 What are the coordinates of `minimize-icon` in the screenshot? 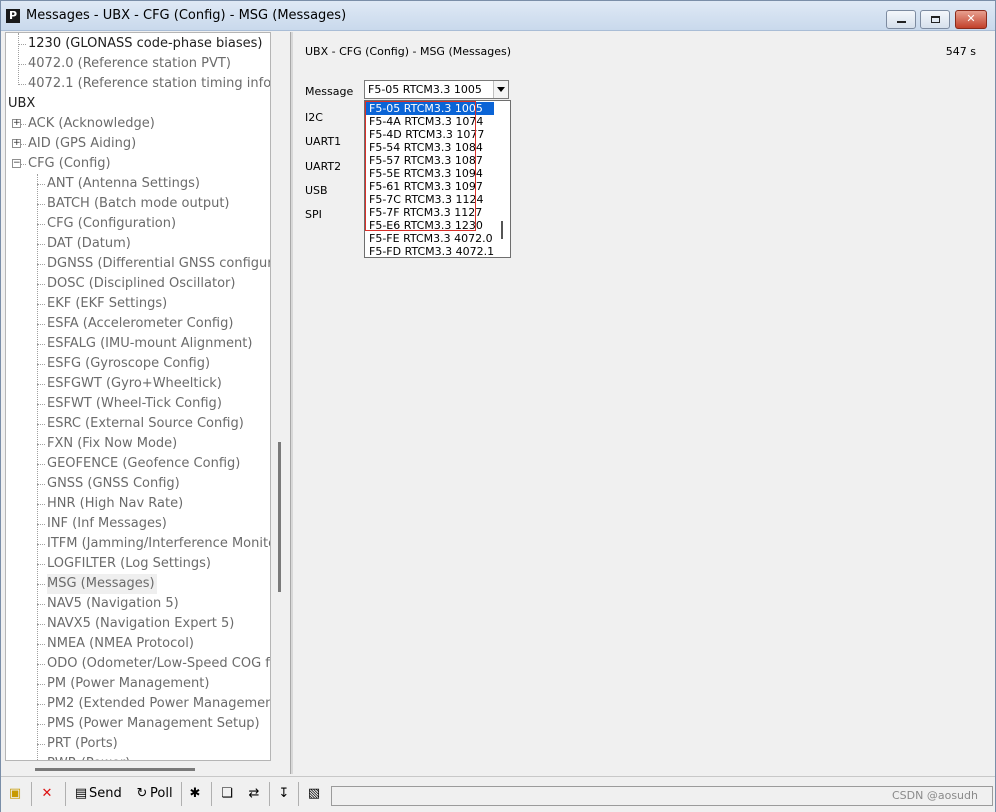 It's located at (901, 22).